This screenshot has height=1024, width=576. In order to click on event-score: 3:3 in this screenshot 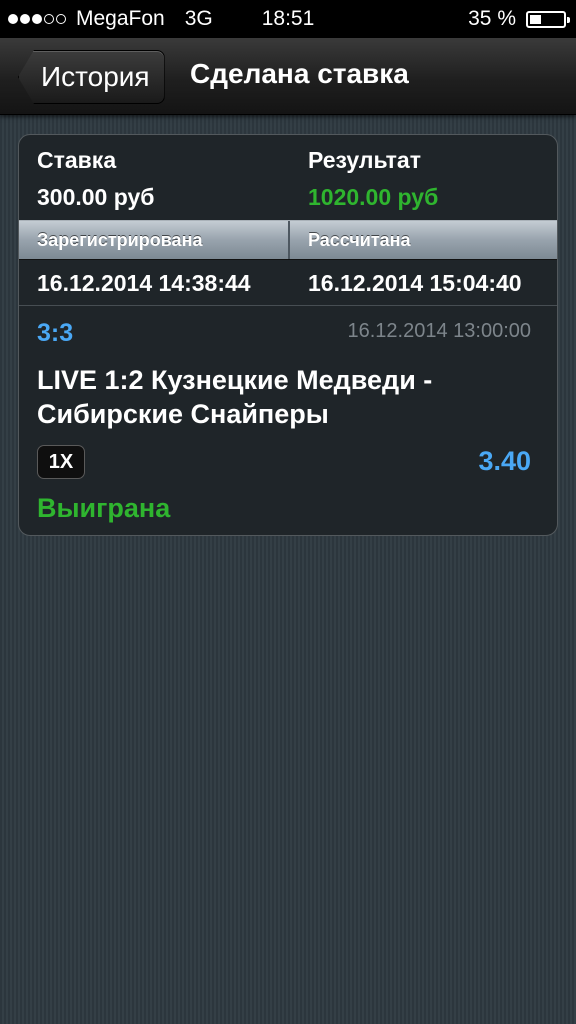, I will do `click(55, 333)`.